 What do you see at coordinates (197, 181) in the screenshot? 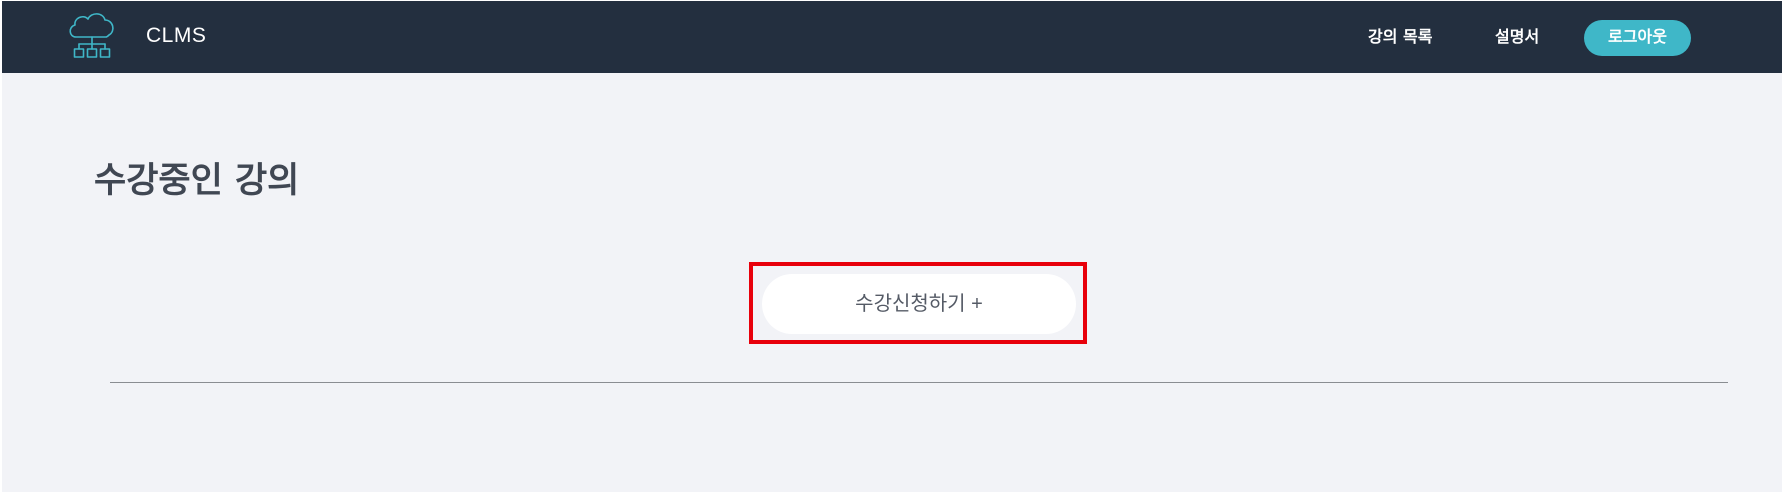
I see `page-title: 수강중인 강의` at bounding box center [197, 181].